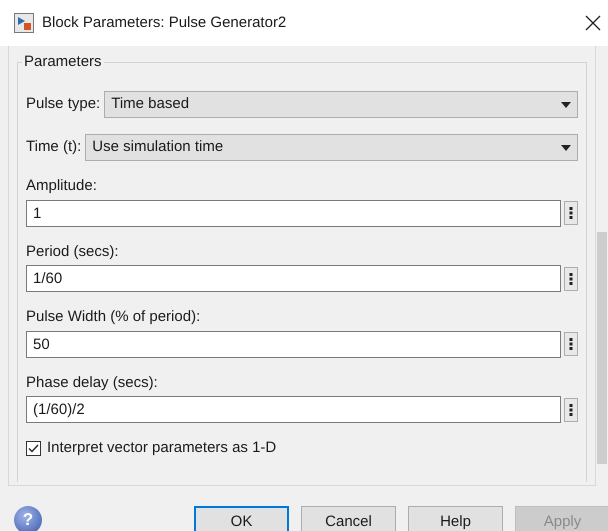  I want to click on dialog-button: OK, so click(241, 518).